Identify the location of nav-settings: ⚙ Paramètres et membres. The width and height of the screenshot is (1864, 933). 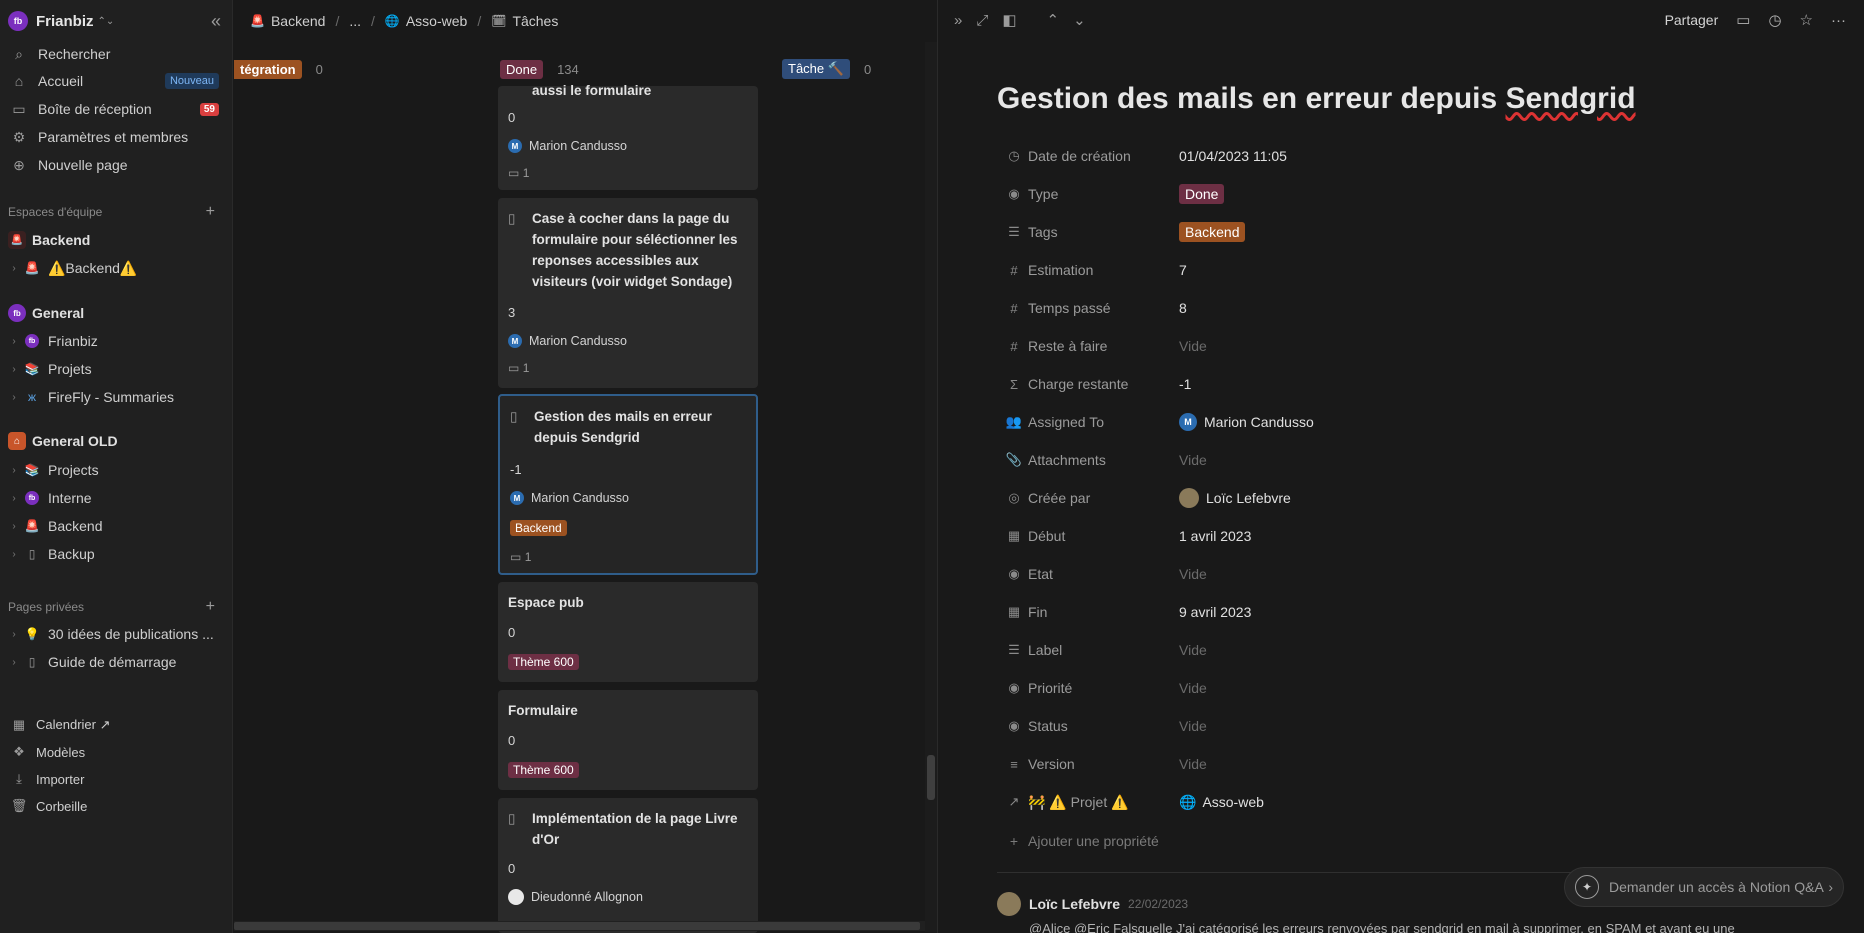
(116, 137).